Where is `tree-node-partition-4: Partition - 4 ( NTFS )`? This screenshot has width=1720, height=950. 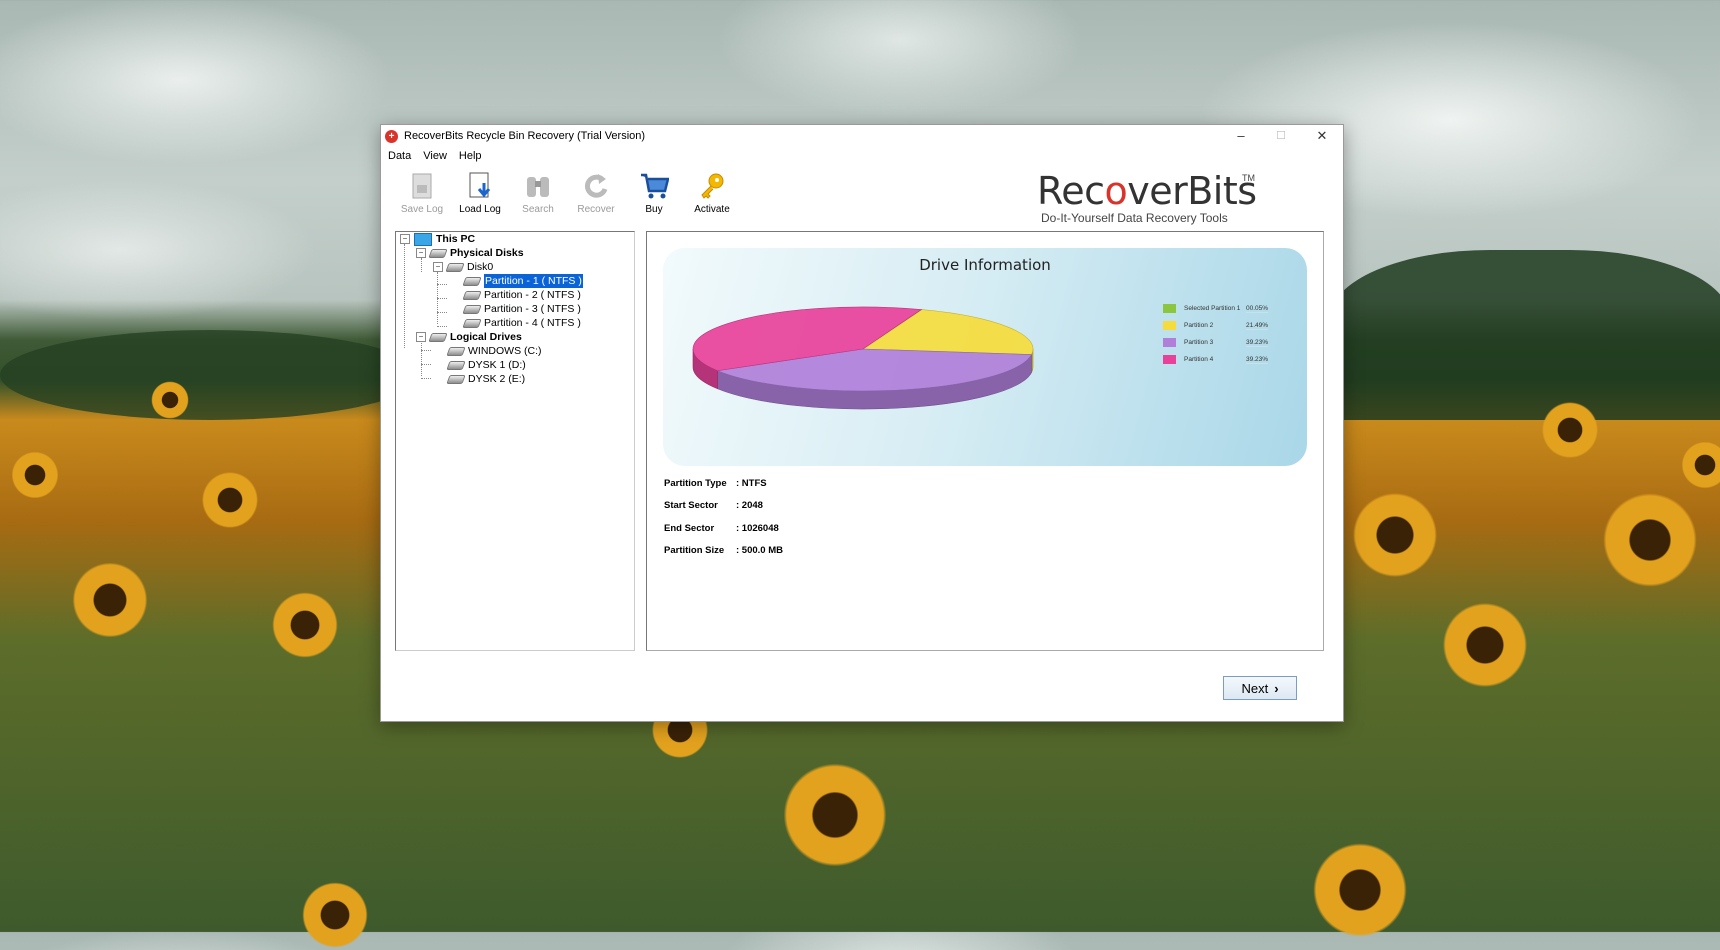
tree-node-partition-4: Partition - 4 ( NTFS ) is located at coordinates (521, 323).